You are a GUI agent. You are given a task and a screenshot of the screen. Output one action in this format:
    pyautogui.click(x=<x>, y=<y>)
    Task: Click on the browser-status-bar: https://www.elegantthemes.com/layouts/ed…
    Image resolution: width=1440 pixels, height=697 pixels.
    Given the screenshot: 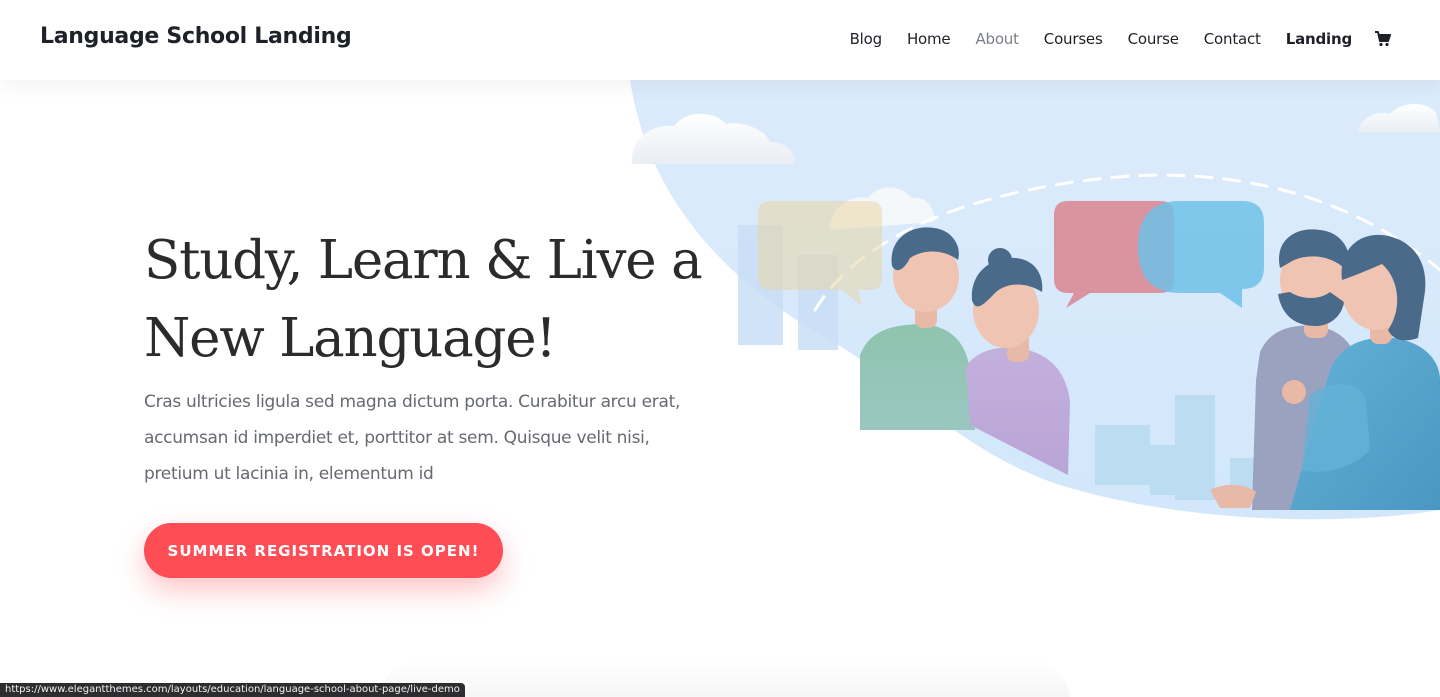 What is the action you would take?
    pyautogui.click(x=232, y=690)
    